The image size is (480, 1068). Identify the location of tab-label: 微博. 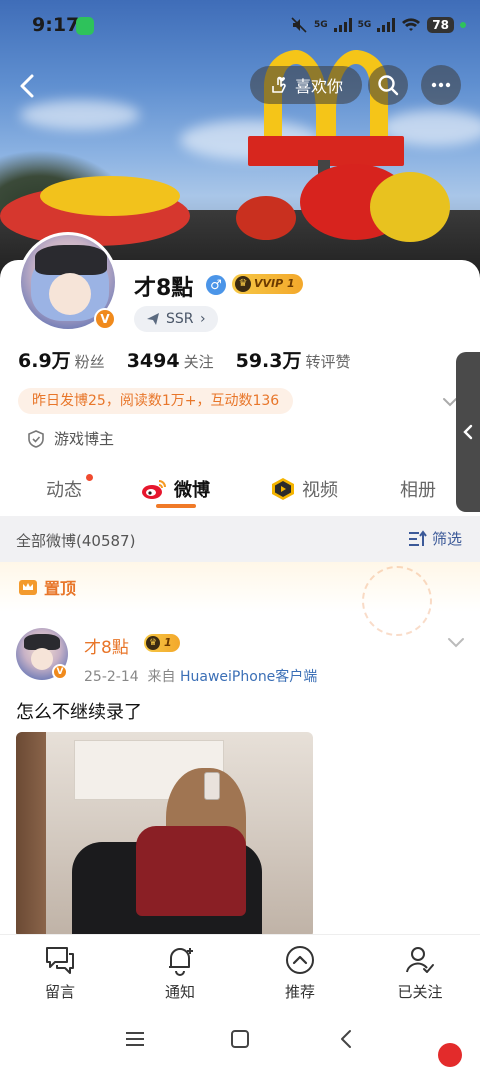
(192, 490).